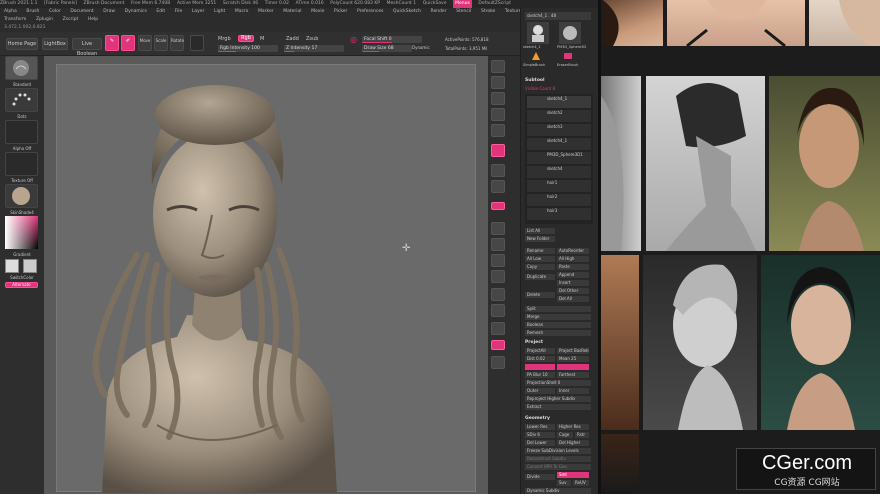 The image size is (880, 494). What do you see at coordinates (266, 12) in the screenshot?
I see `menu-marker: Marker` at bounding box center [266, 12].